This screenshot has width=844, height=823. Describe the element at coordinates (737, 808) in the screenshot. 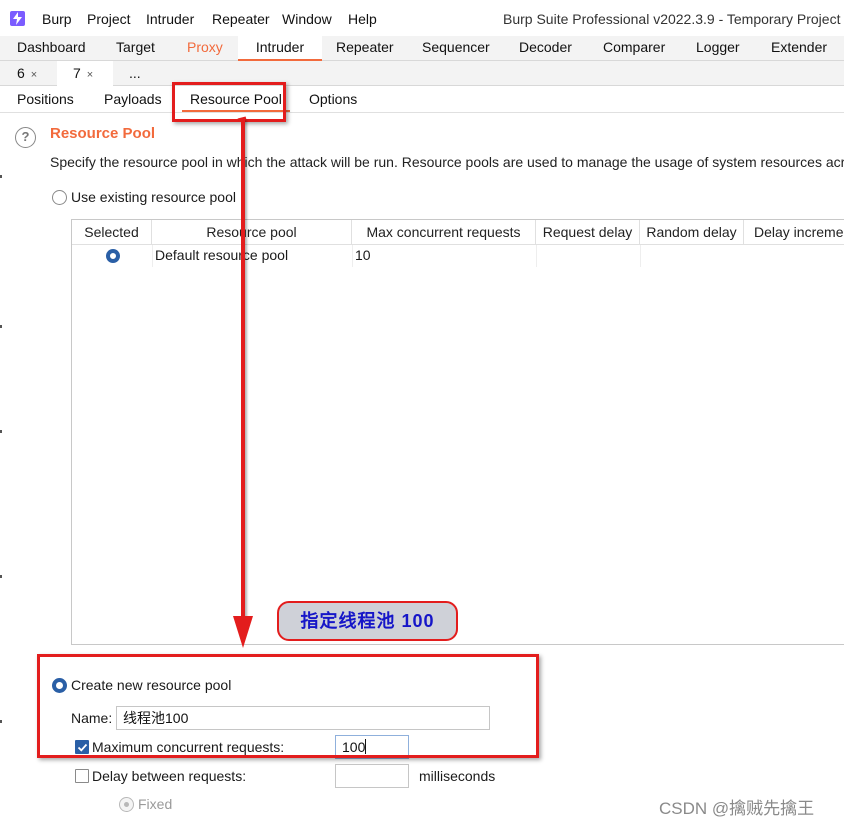

I see `watermark: CSDN @擒贼先擒王` at that location.